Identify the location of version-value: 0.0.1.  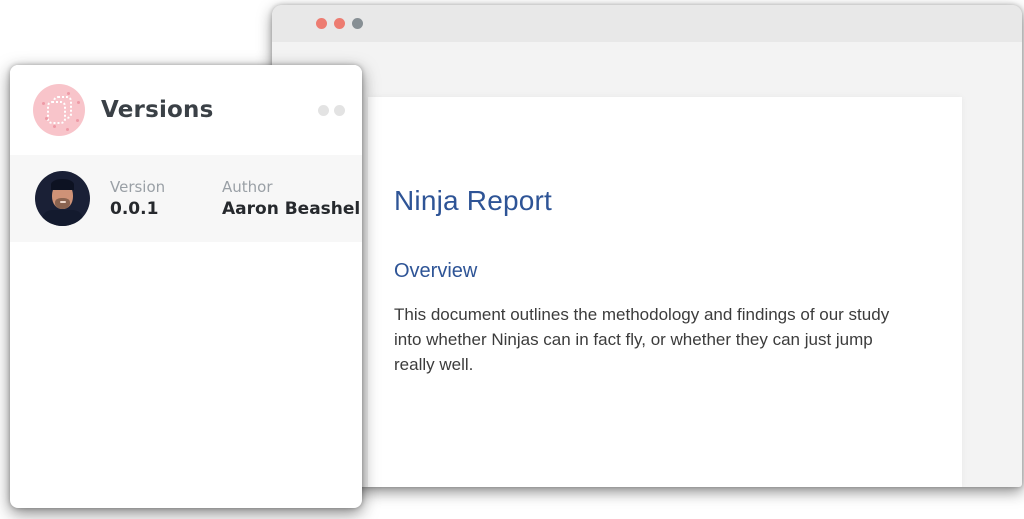
(134, 209).